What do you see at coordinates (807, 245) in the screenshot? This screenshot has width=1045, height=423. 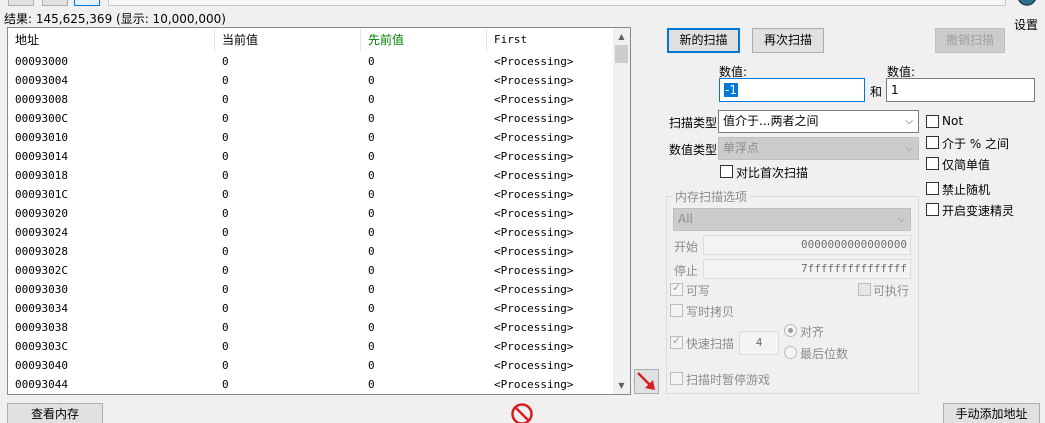 I see `start-address-field: 0000000000000000` at bounding box center [807, 245].